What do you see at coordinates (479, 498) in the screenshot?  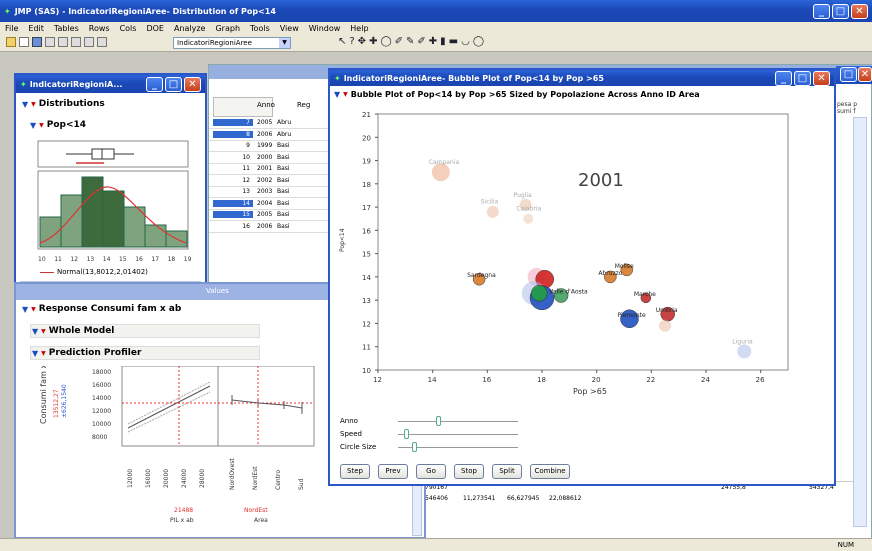 I see `cell: 11,273541` at bounding box center [479, 498].